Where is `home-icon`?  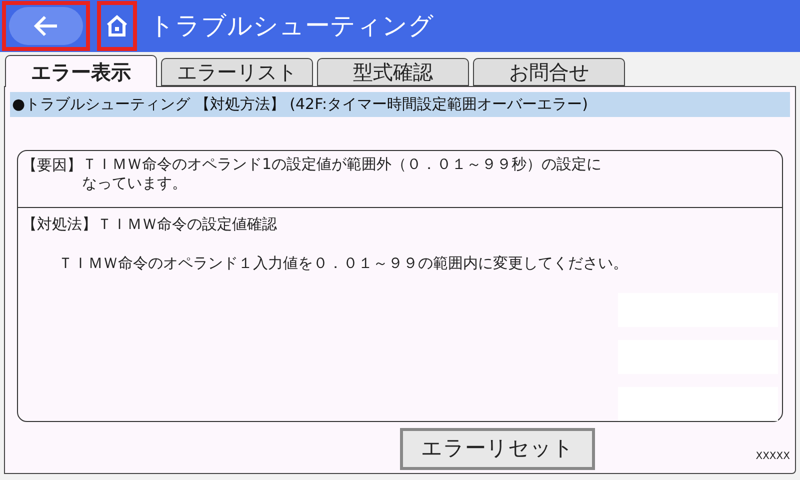 home-icon is located at coordinates (117, 26).